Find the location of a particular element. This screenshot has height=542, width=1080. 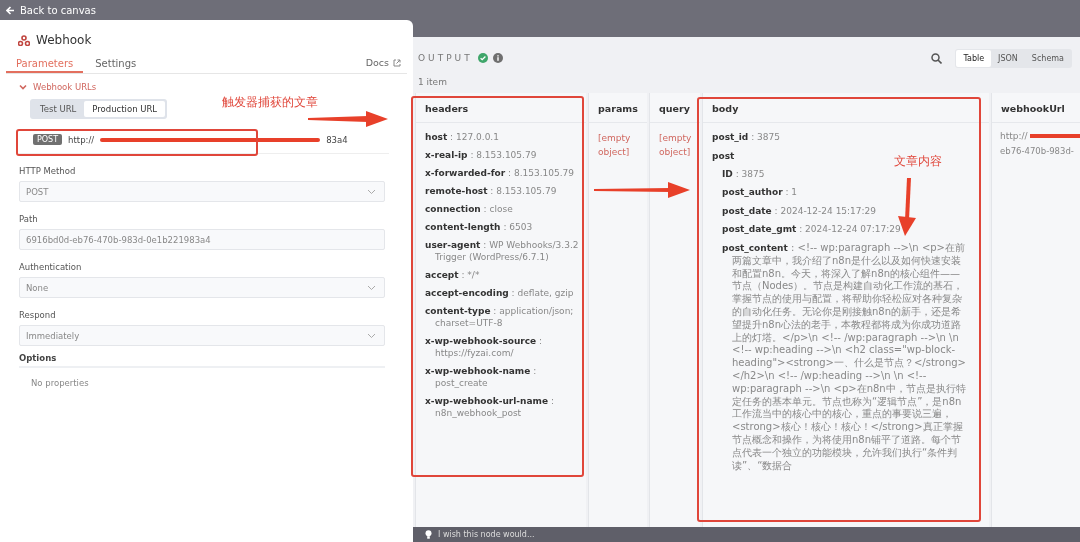

input-field: 6916bd0d-eb76-470b-983d-0e1b221983a4 is located at coordinates (202, 239).